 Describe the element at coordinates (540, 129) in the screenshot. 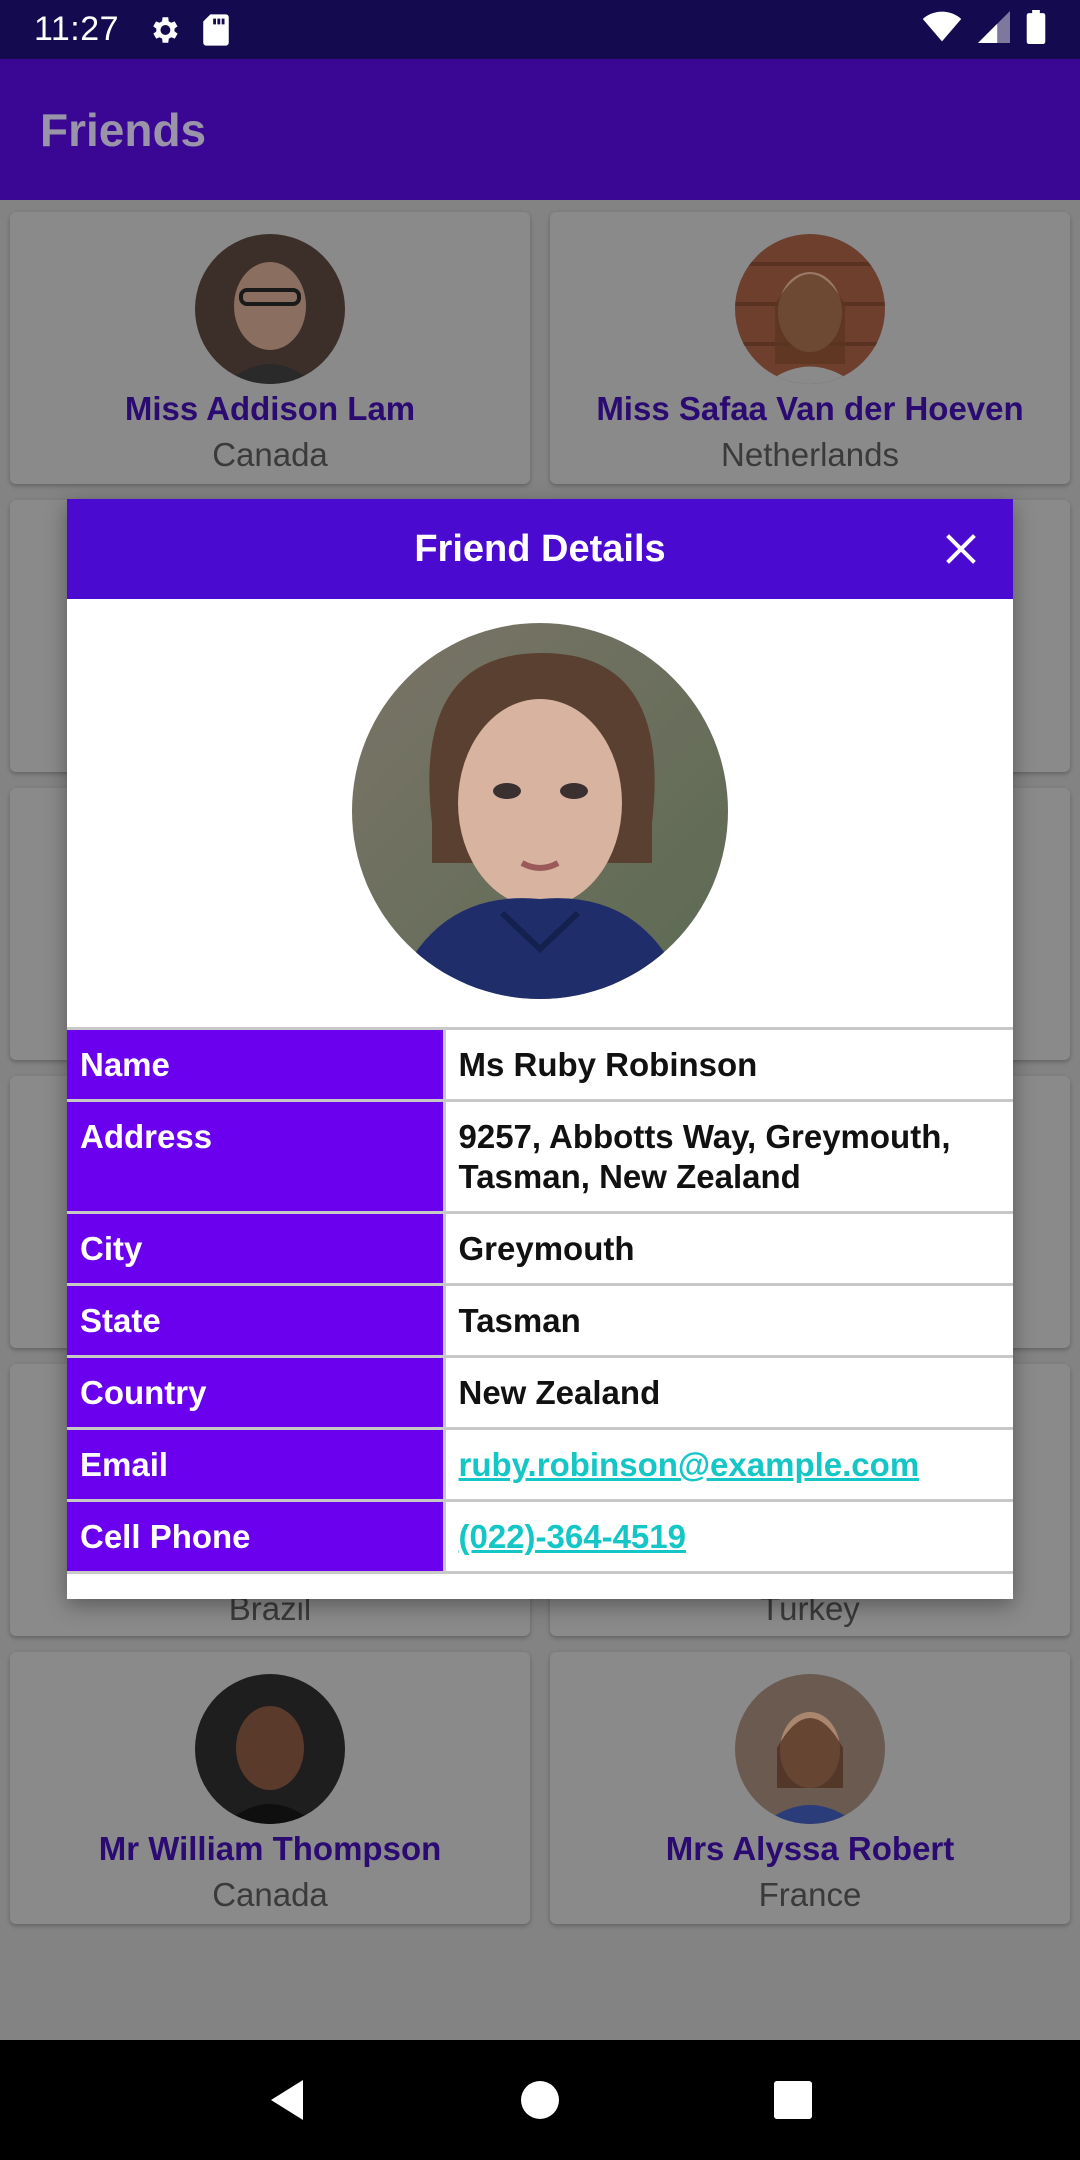

I see `app-bar: Friends` at that location.